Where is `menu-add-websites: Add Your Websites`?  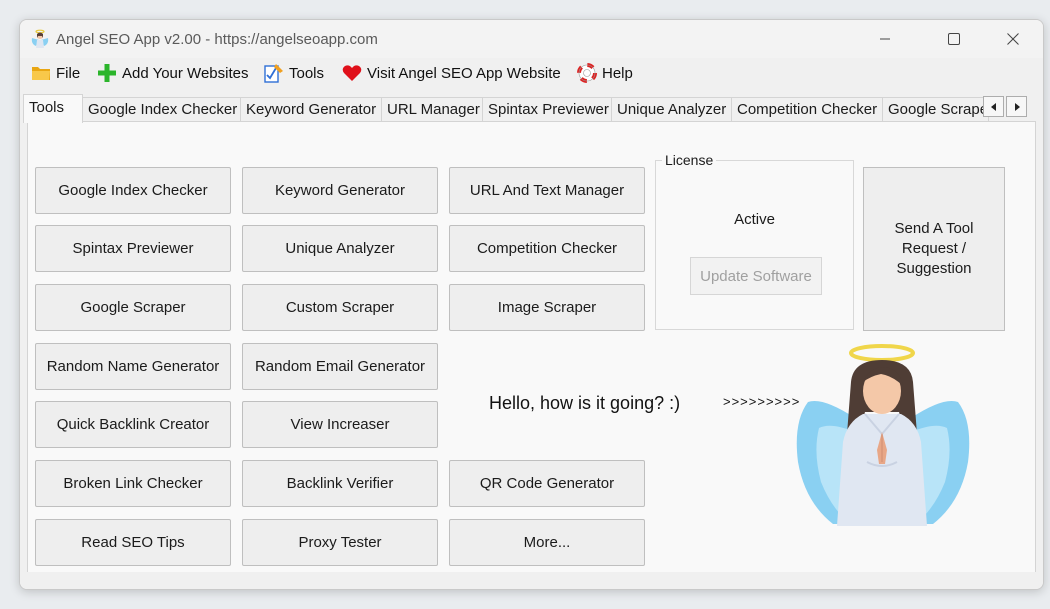
menu-add-websites: Add Your Websites is located at coordinates (172, 73).